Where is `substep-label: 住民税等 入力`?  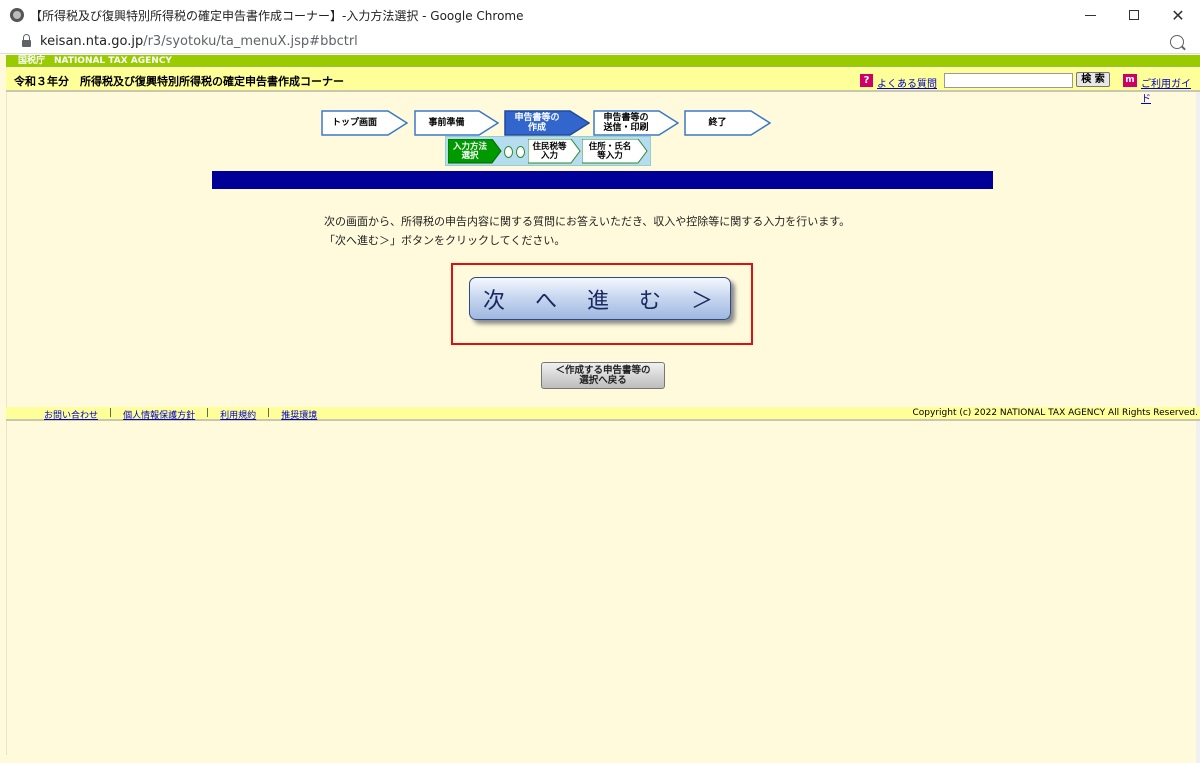
substep-label: 住民税等 入力 is located at coordinates (549, 151).